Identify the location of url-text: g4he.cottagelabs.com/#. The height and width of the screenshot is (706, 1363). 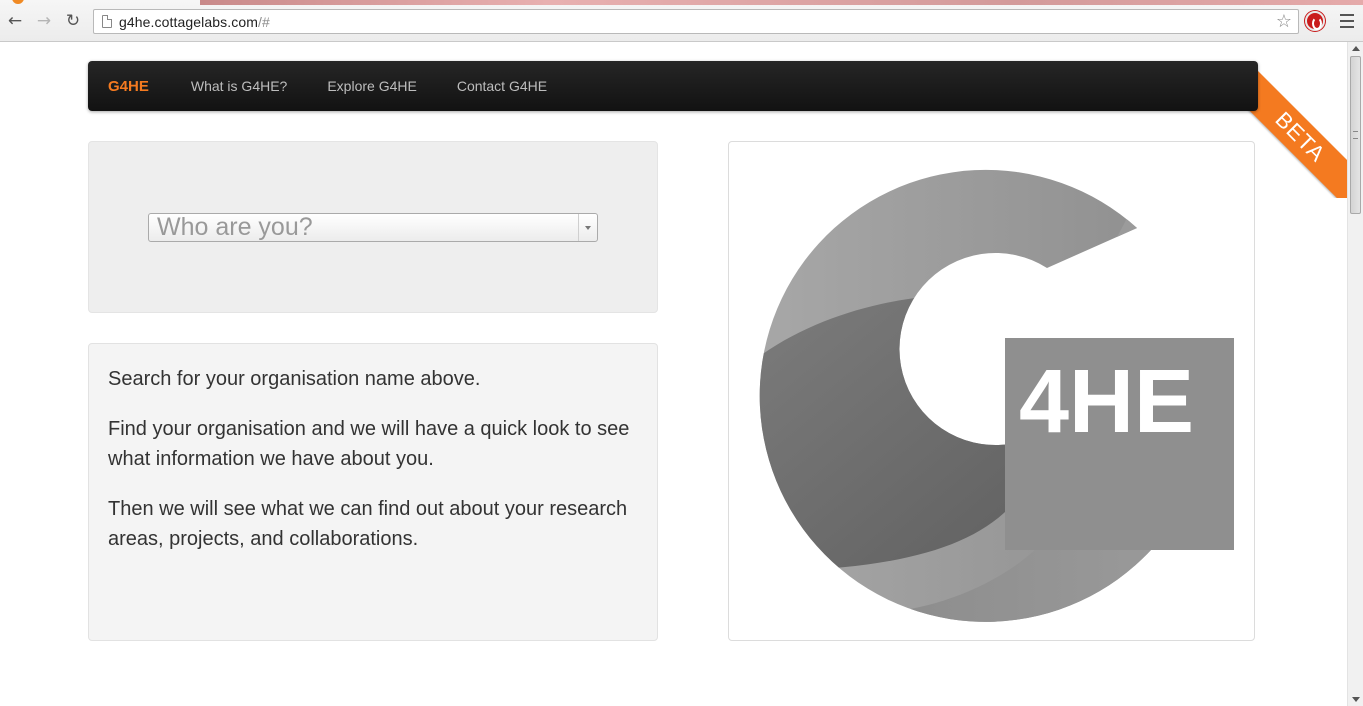
(194, 22).